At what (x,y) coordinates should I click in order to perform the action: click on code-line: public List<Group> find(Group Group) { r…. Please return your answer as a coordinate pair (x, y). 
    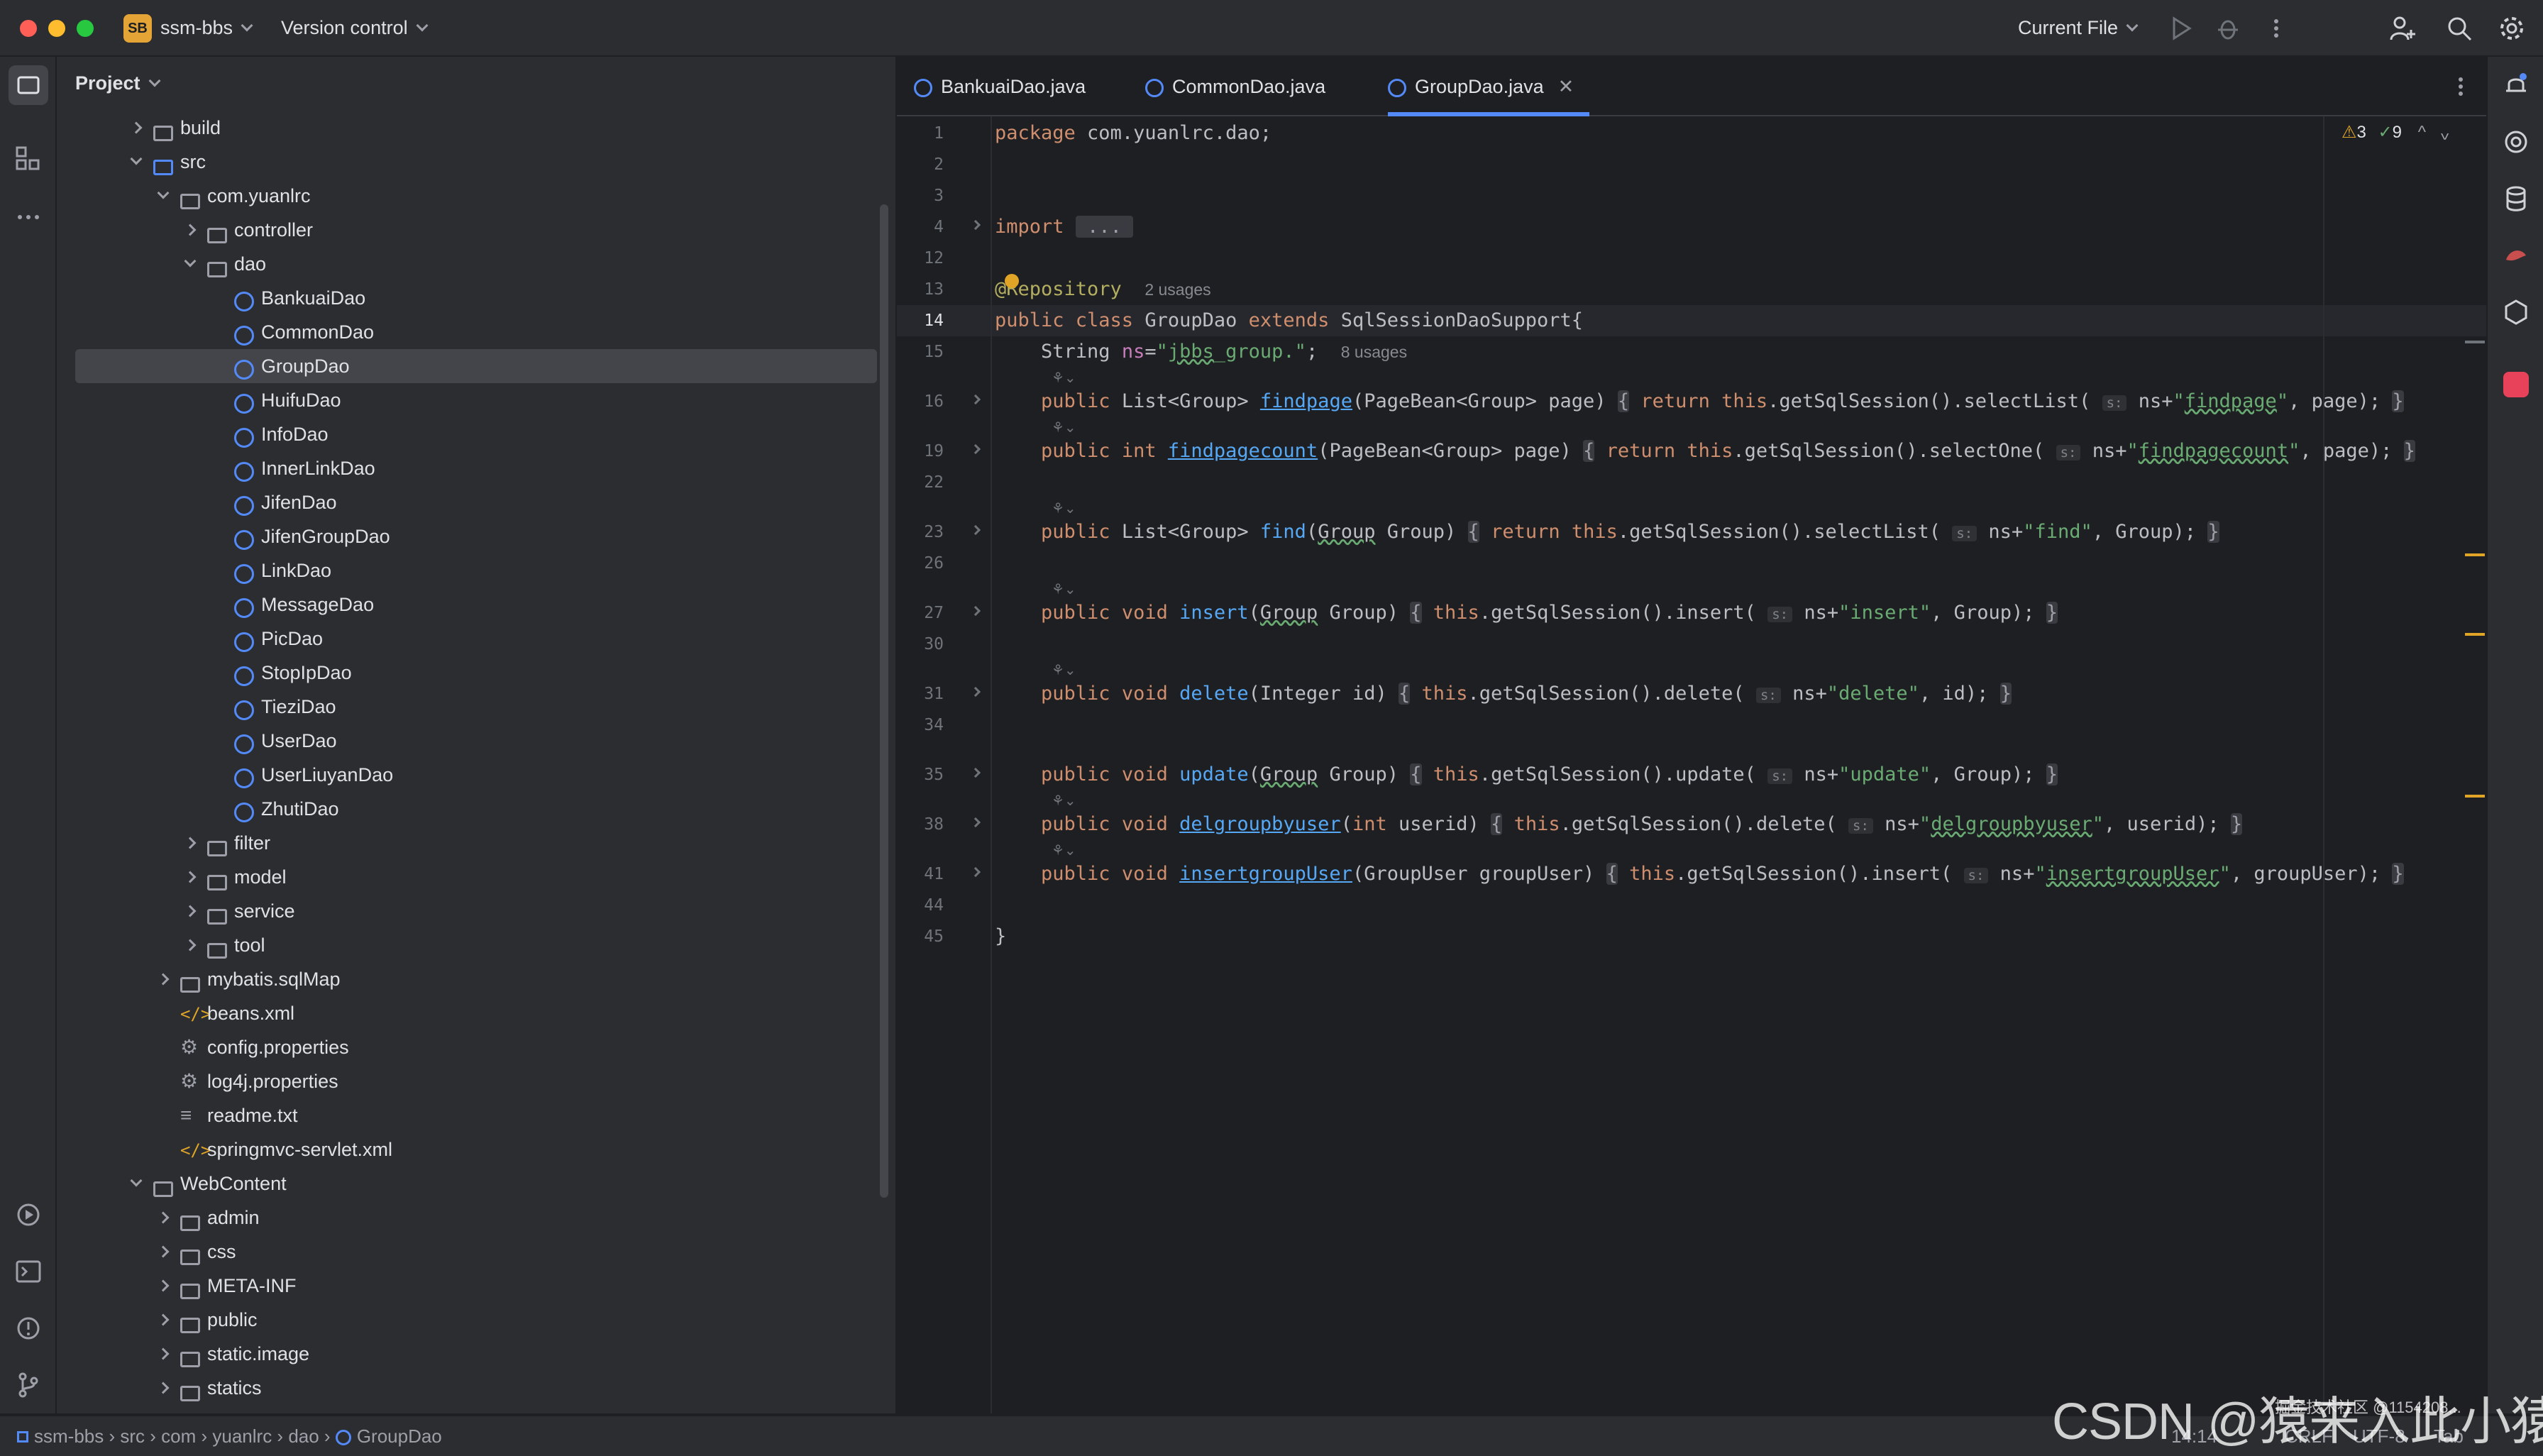
    Looking at the image, I should click on (1607, 532).